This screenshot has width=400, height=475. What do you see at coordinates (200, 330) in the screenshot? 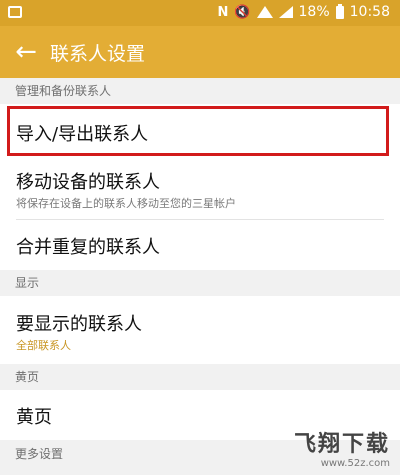
I see `contacts-to-display-item: 要显示的联系人 全部联系人` at bounding box center [200, 330].